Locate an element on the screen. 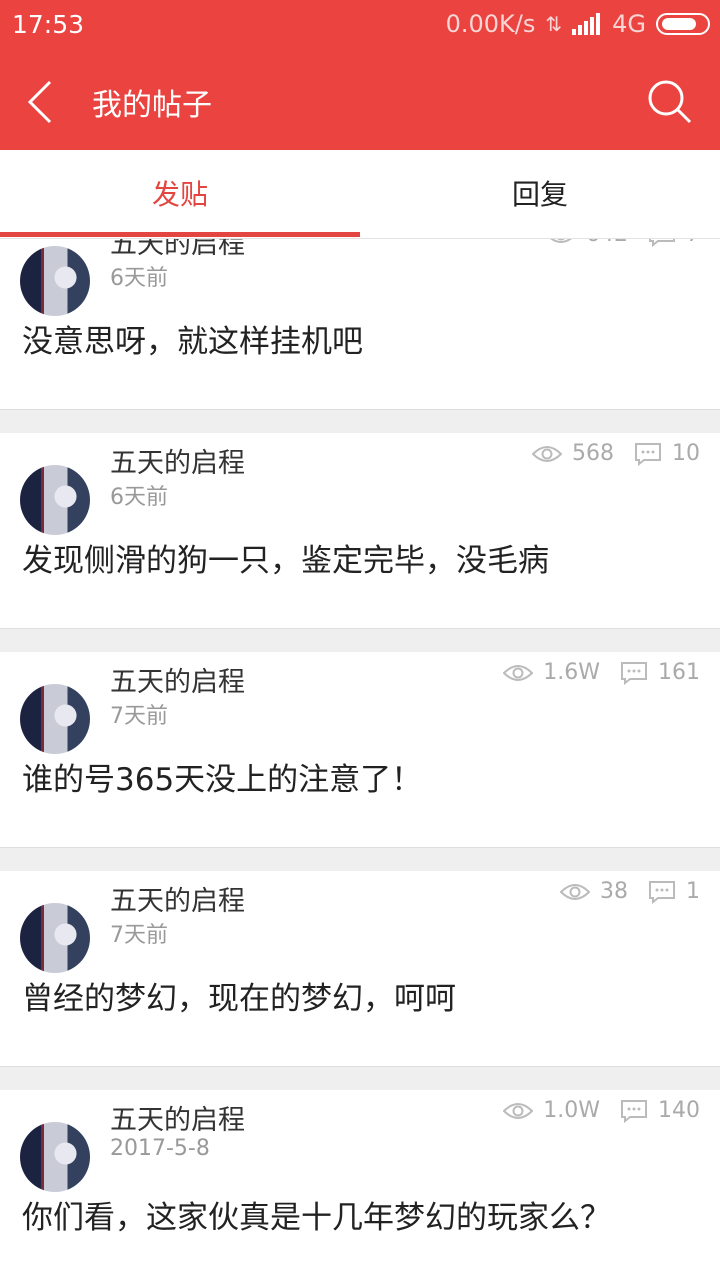  post-text: 曾经的梦幻，现在的梦幻，呵呵 is located at coordinates (239, 995).